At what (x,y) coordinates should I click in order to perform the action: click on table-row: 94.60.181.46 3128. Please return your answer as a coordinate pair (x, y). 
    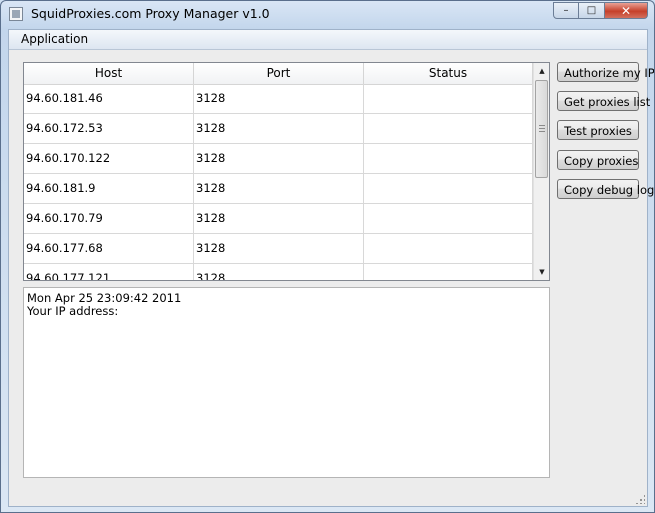
    Looking at the image, I should click on (278, 99).